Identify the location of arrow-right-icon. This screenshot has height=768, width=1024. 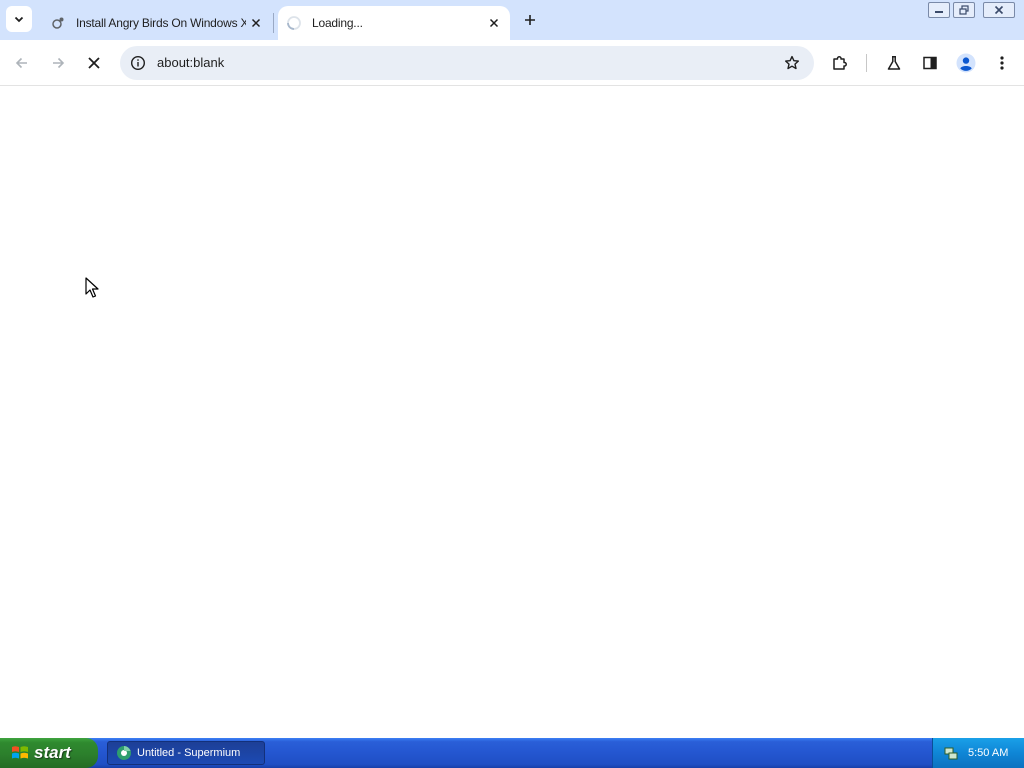
(59, 63).